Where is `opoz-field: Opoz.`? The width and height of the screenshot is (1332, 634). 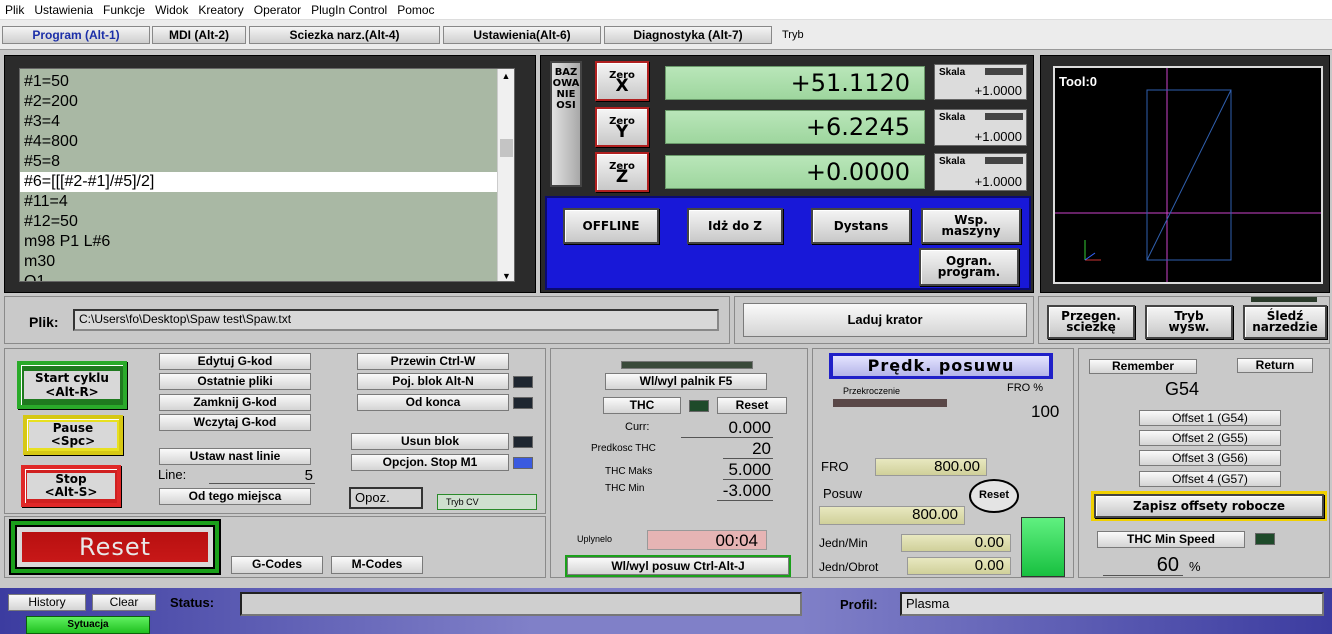
opoz-field: Opoz. is located at coordinates (386, 498).